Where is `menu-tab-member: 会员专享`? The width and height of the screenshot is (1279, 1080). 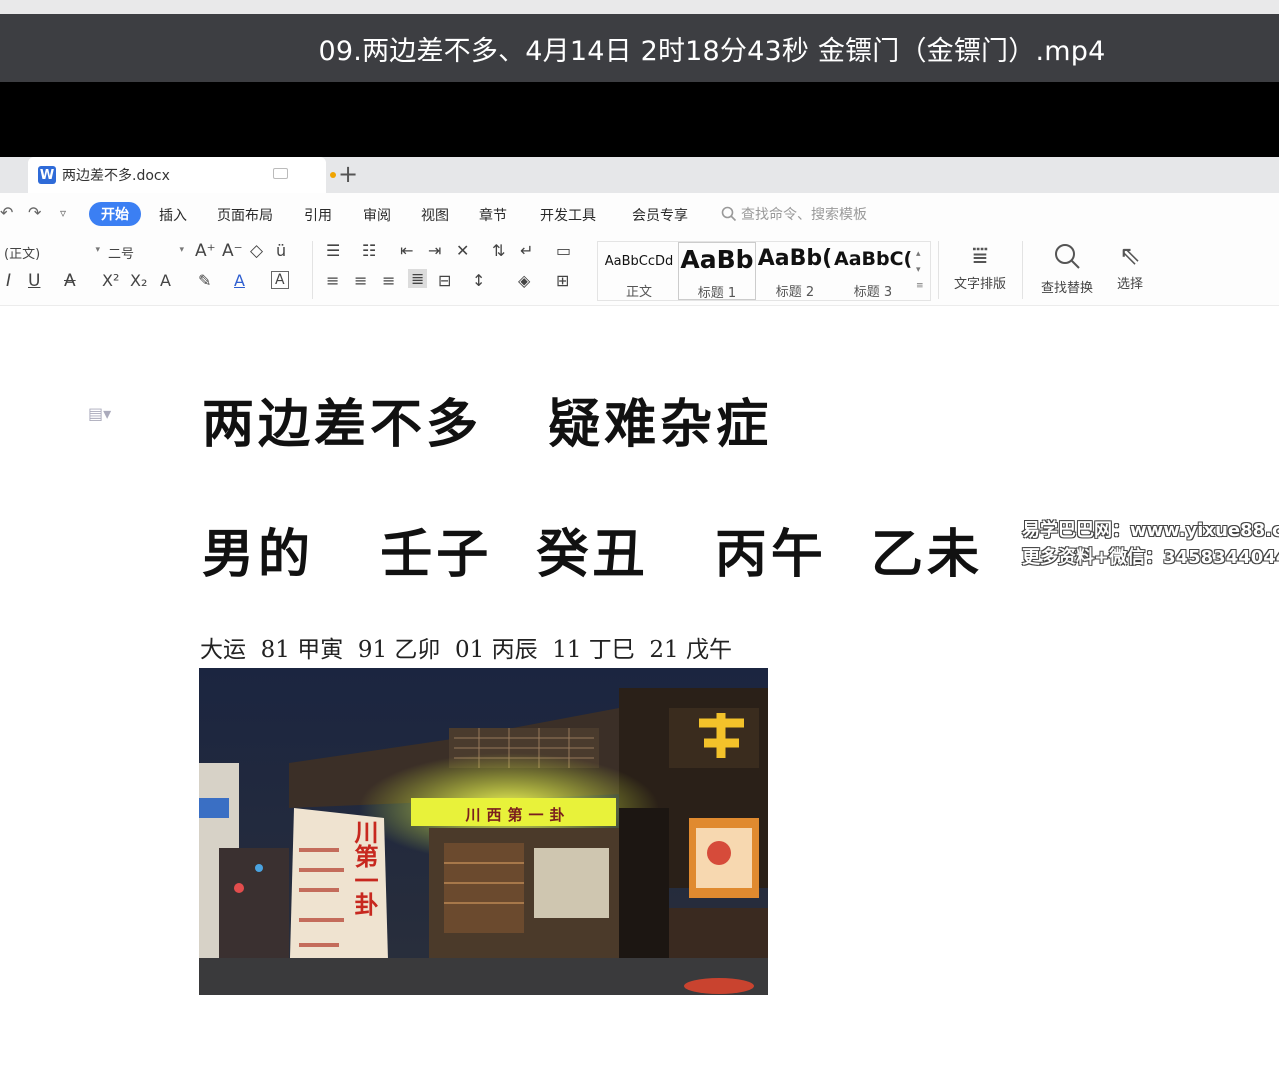 menu-tab-member: 会员专享 is located at coordinates (660, 215).